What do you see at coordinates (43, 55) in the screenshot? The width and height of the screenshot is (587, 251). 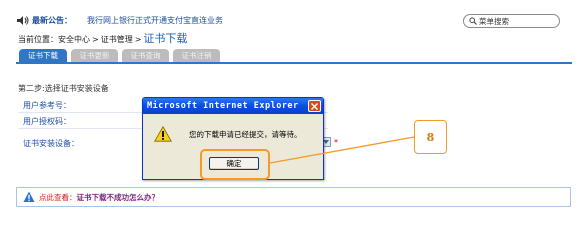 I see `tab-cert-download: 证书下载` at bounding box center [43, 55].